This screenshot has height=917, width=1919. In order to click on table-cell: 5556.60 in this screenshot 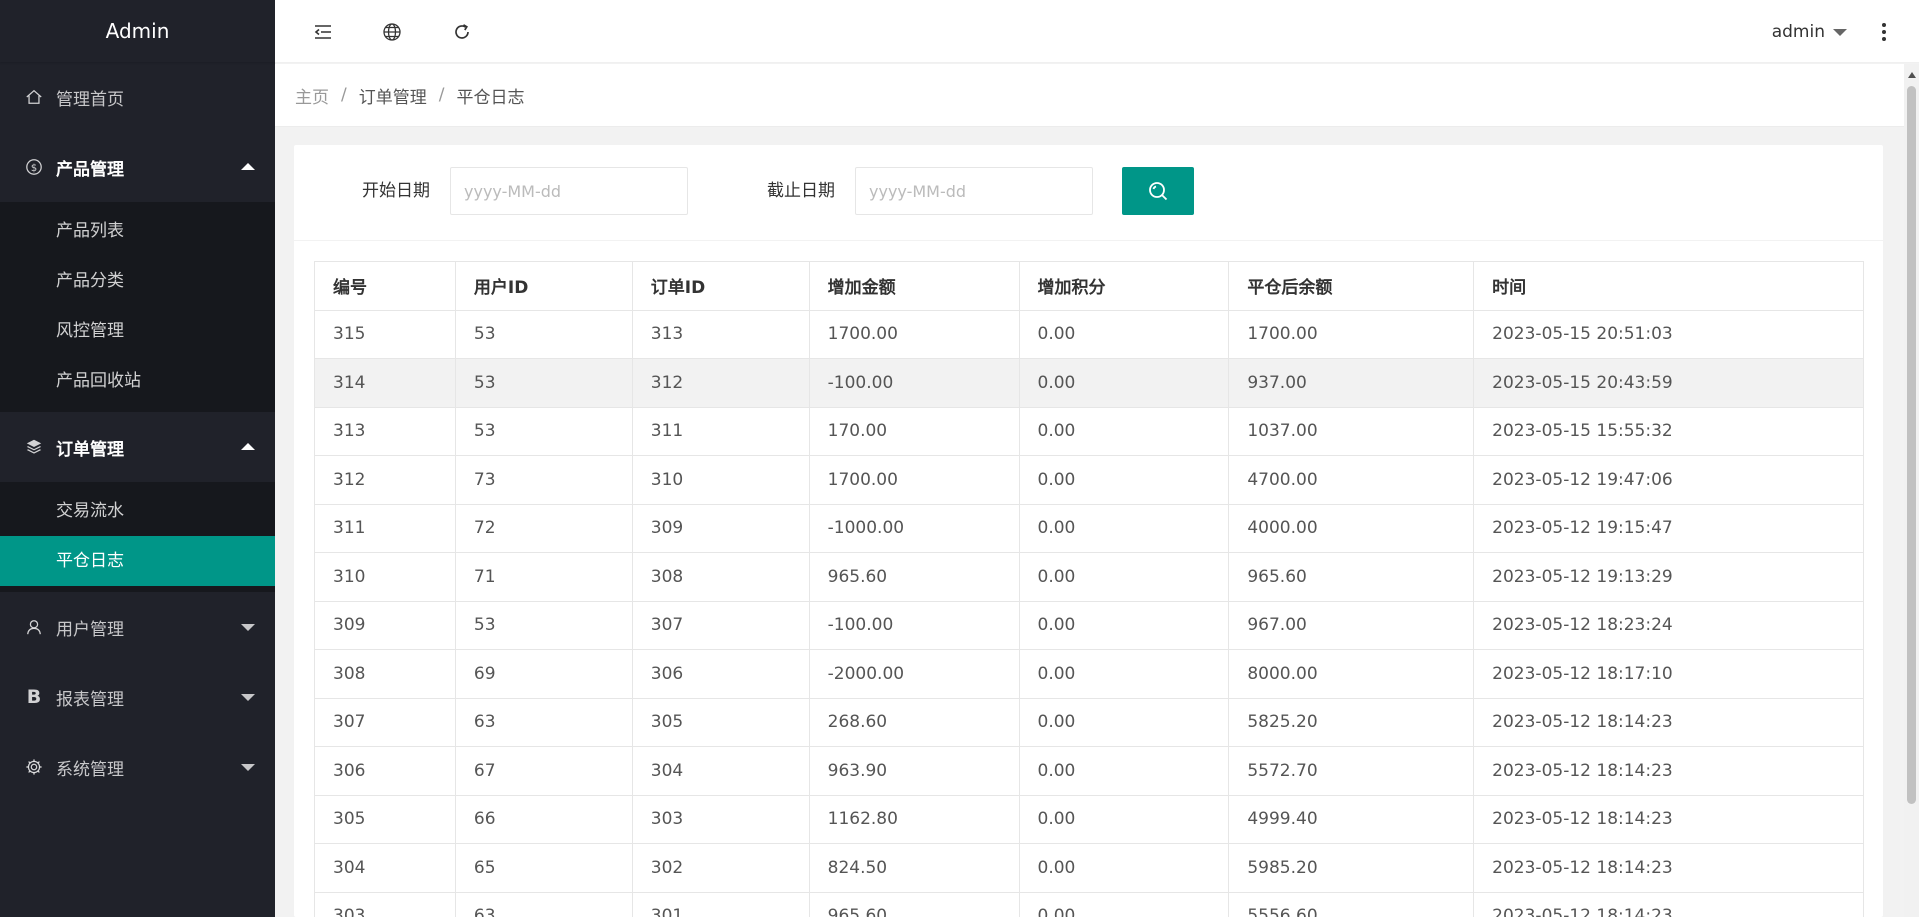, I will do `click(1351, 904)`.